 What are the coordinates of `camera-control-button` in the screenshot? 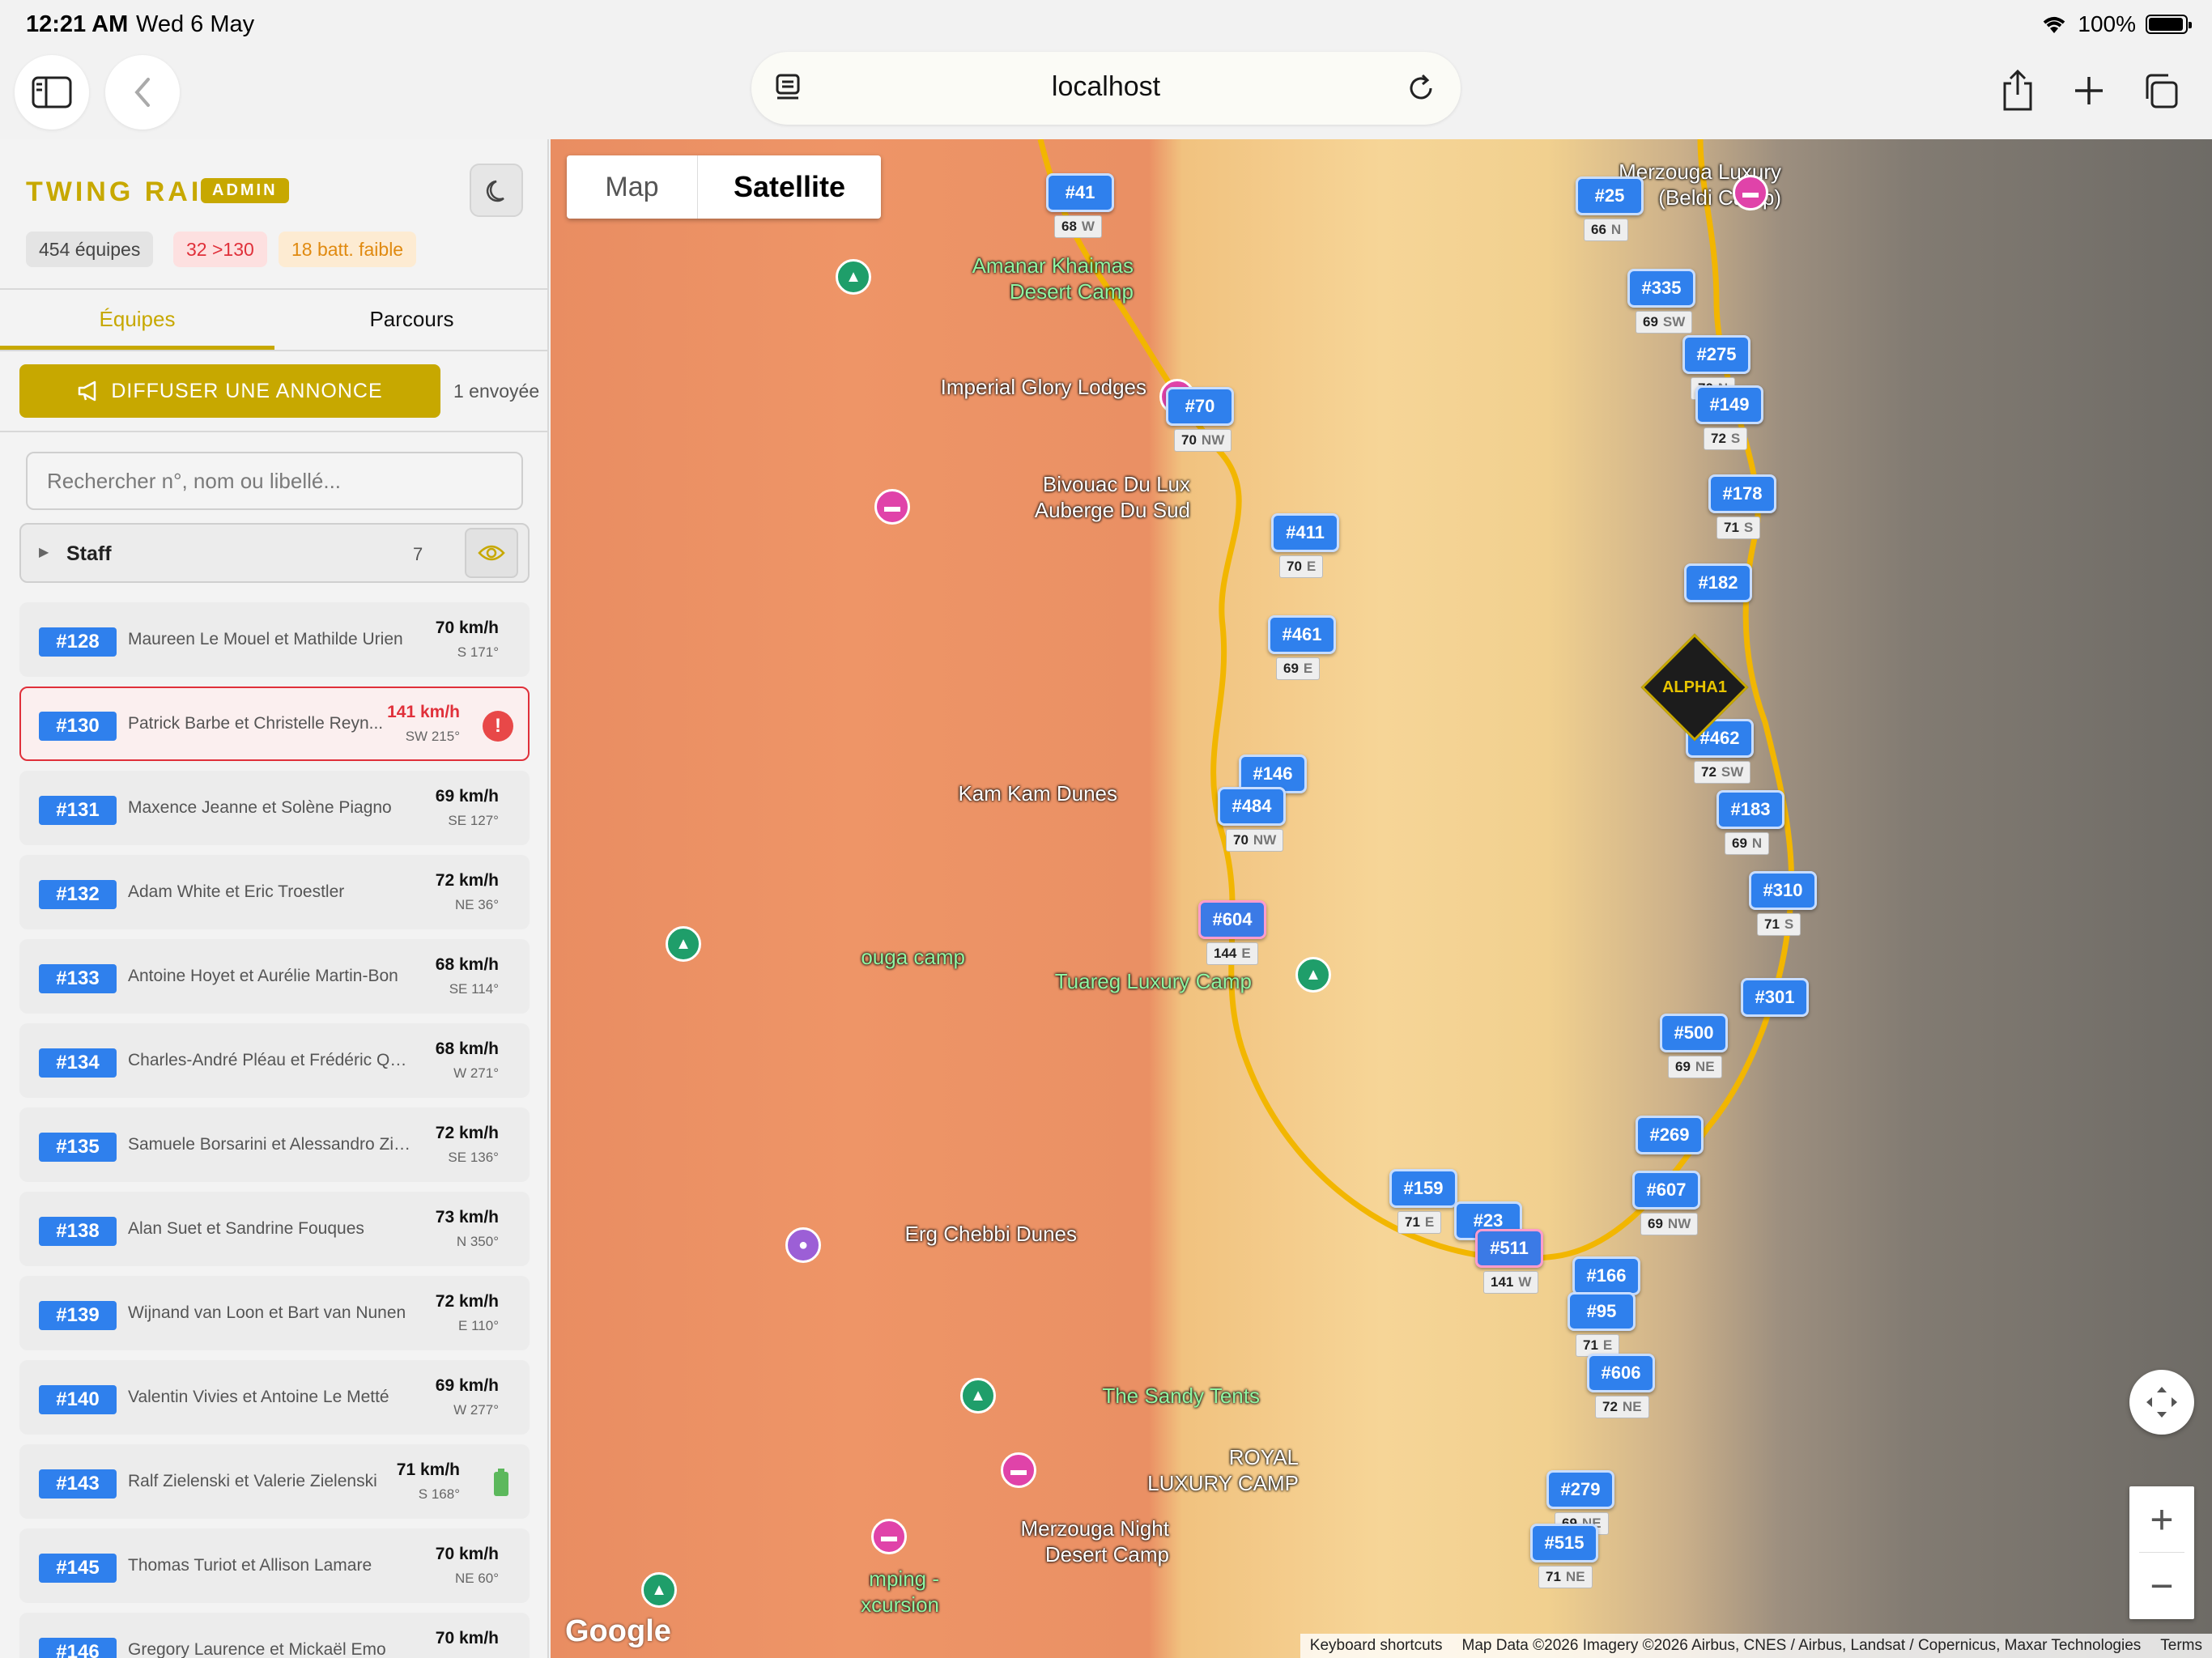 It's located at (2162, 1402).